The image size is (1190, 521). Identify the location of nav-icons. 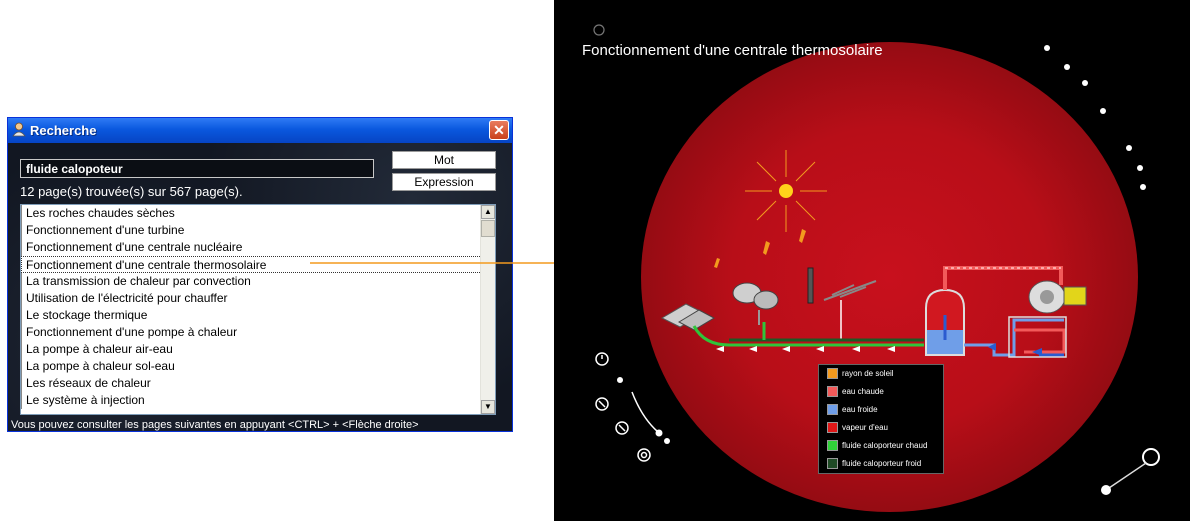
(627, 407).